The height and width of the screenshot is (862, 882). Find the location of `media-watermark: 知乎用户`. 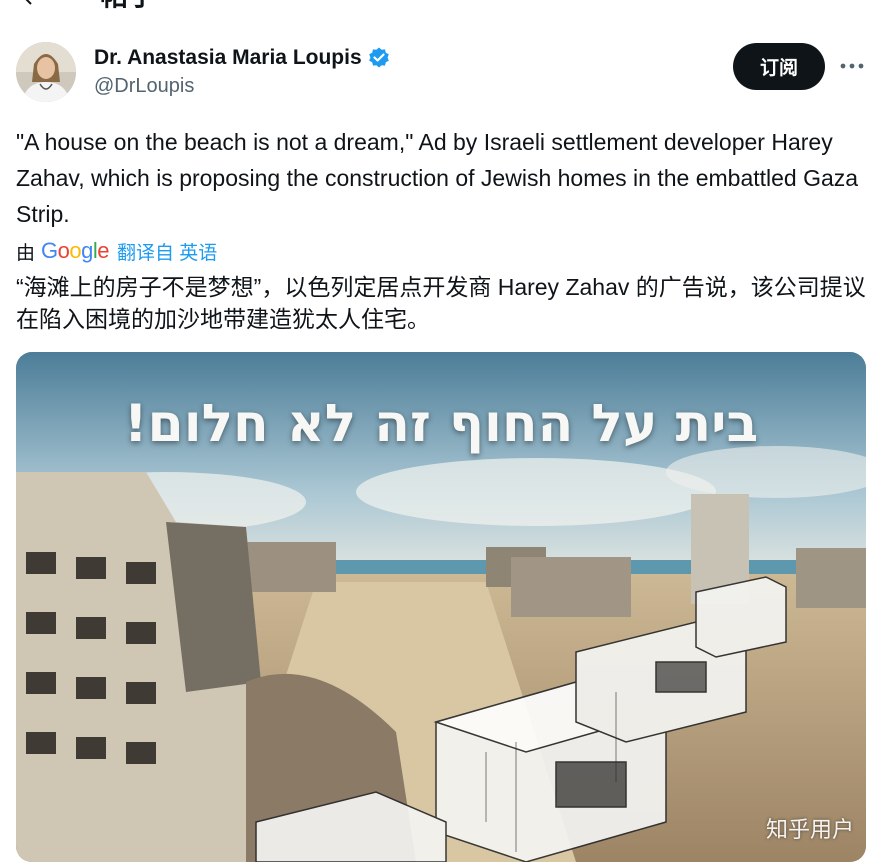

media-watermark: 知乎用户 is located at coordinates (809, 829).